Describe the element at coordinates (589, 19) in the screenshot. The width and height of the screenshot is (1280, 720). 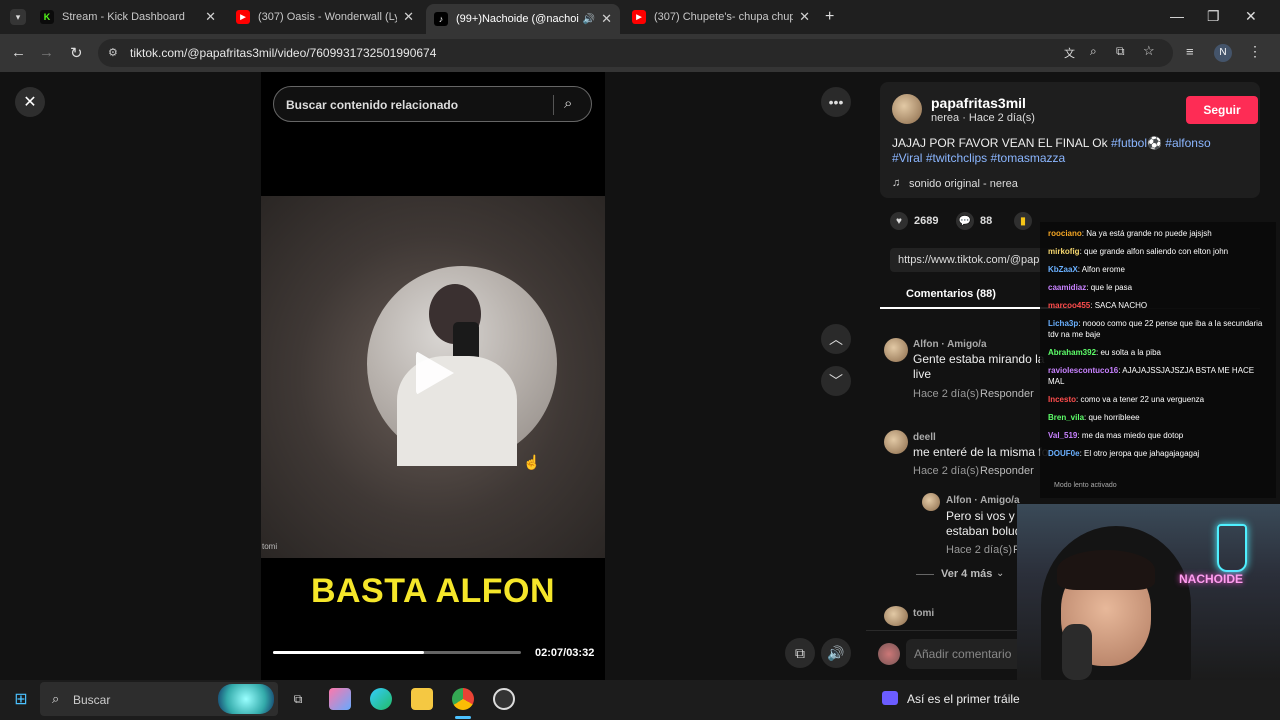
I see `audio-playing-icon: 🔊` at that location.